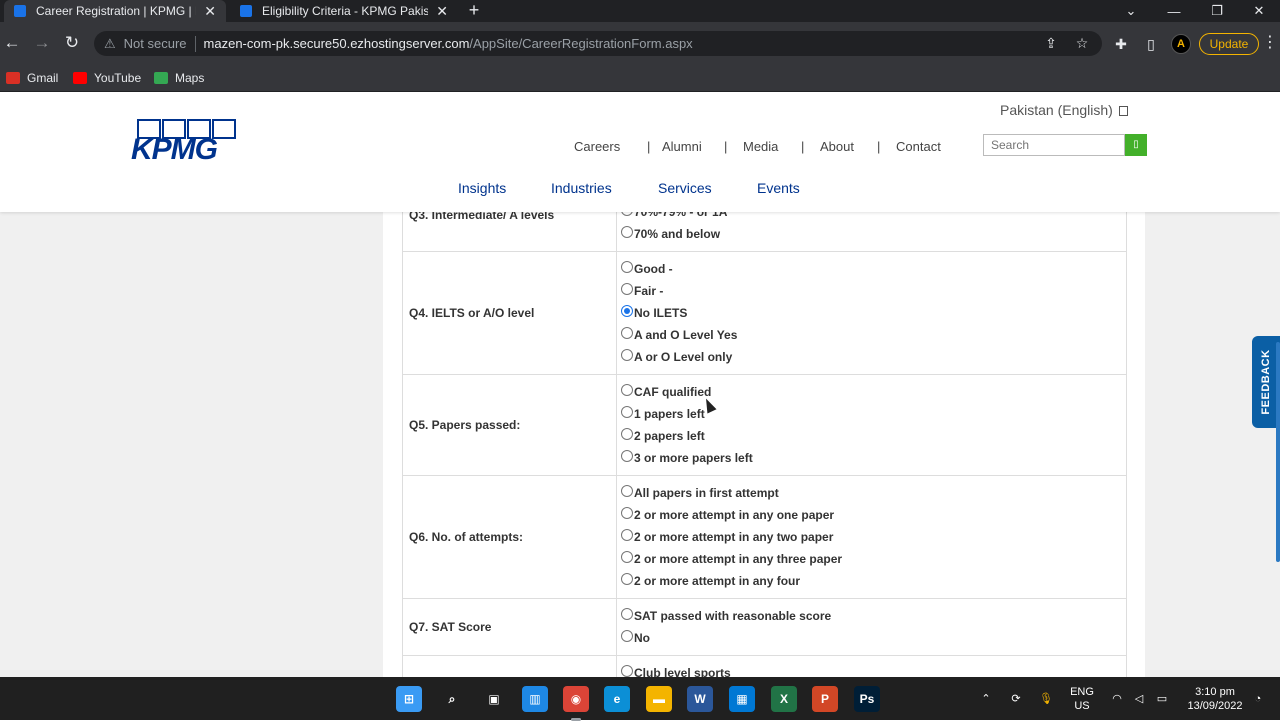 The width and height of the screenshot is (1280, 721). Describe the element at coordinates (187, 141) in the screenshot. I see `kpmg-logo: KPMG` at that location.